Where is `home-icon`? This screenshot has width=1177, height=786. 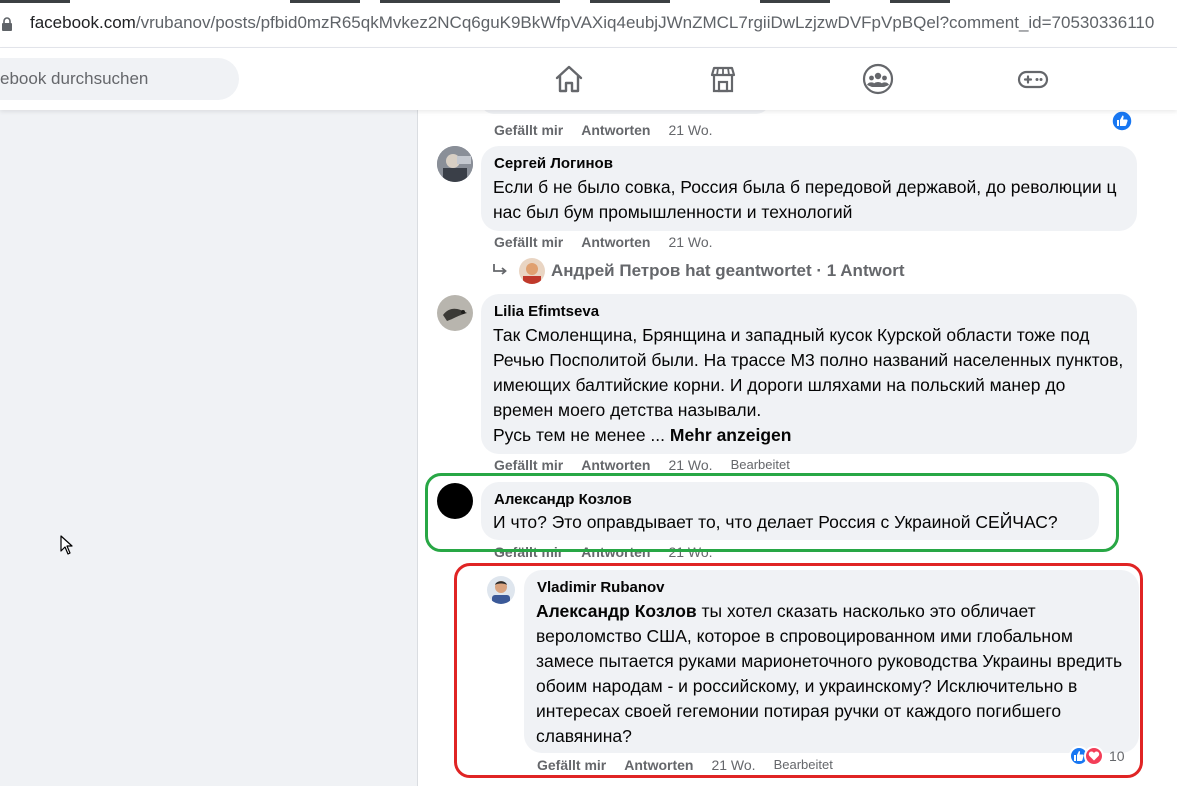
home-icon is located at coordinates (569, 79).